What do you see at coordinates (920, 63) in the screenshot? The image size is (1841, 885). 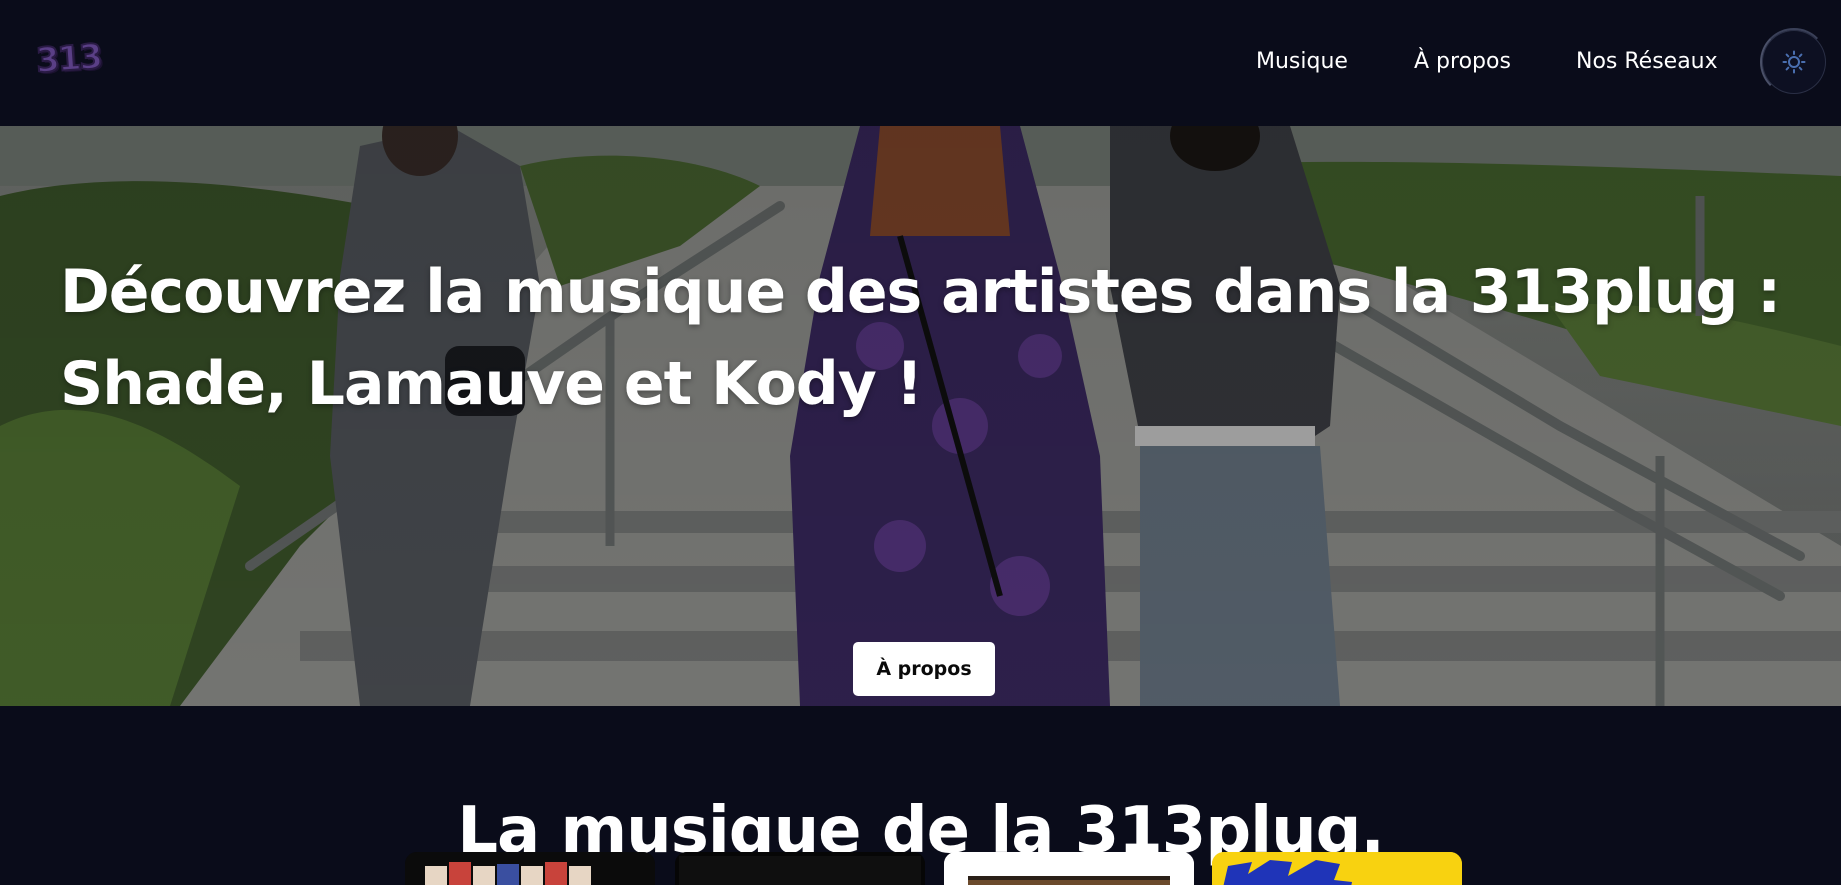 I see `site-header: 313 Musique À propos Nos Réseaux` at bounding box center [920, 63].